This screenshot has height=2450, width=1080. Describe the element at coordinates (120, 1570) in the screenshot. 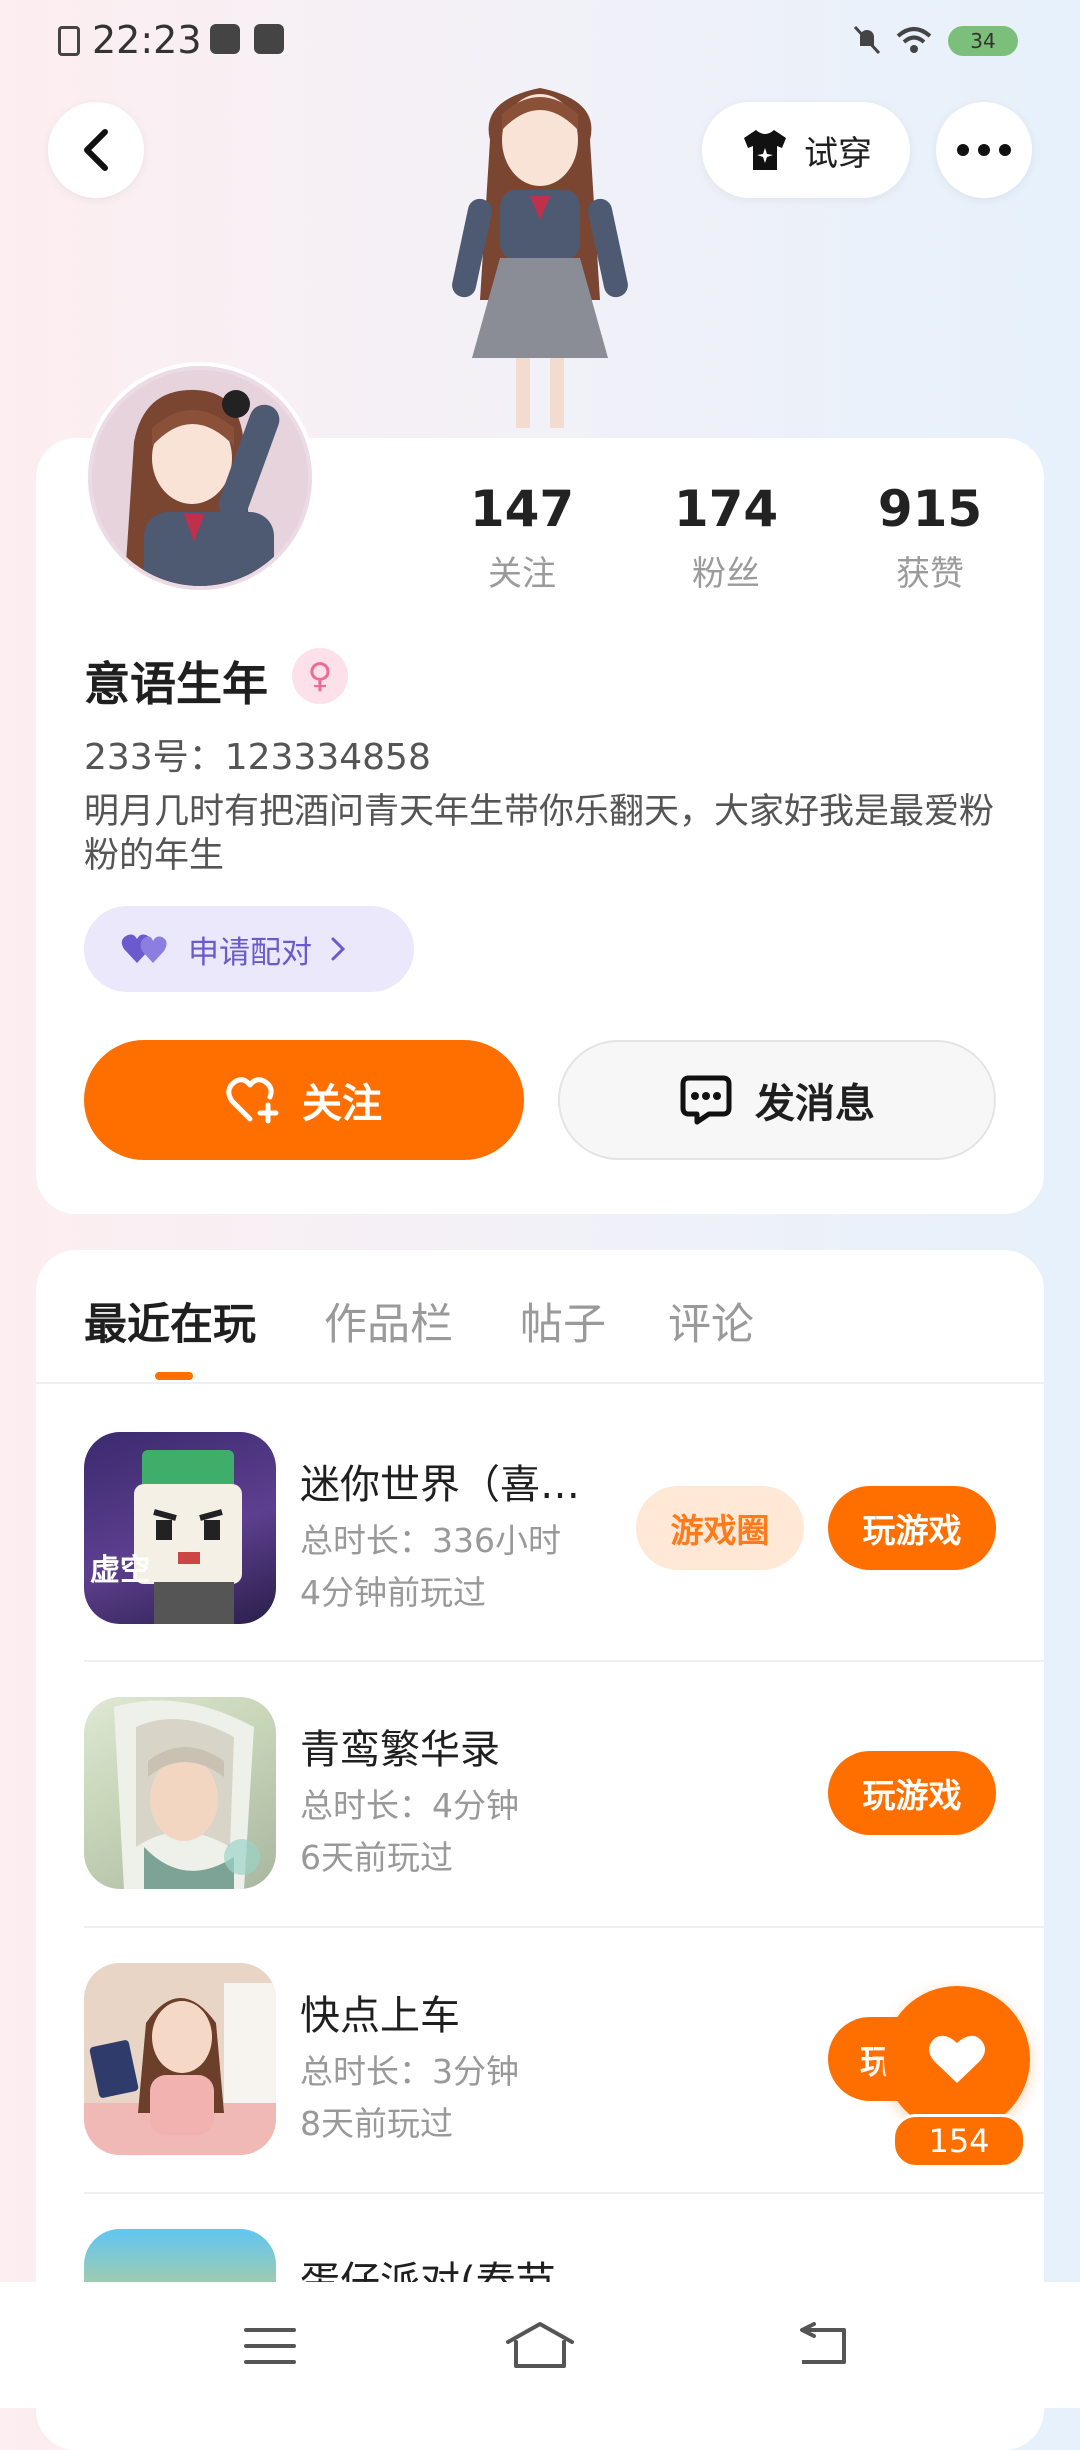

I see `game-icon-caption: 虚空` at that location.